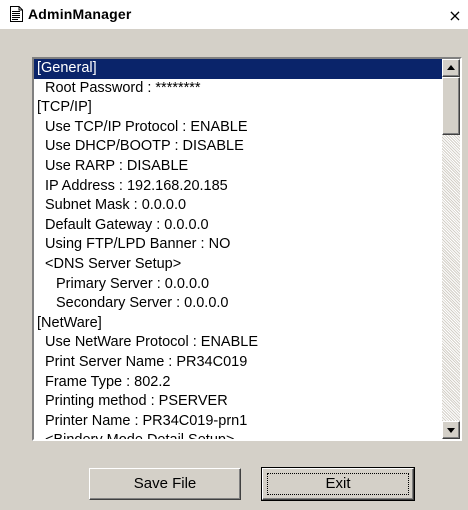 The image size is (468, 510). I want to click on list-item: Use TCP/IP Protocol : ENABLE, so click(238, 128).